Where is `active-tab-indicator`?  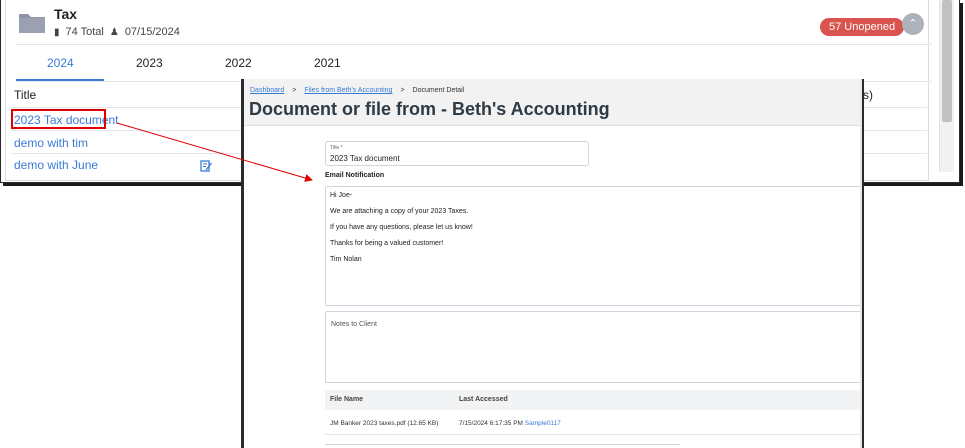
active-tab-indicator is located at coordinates (60, 80).